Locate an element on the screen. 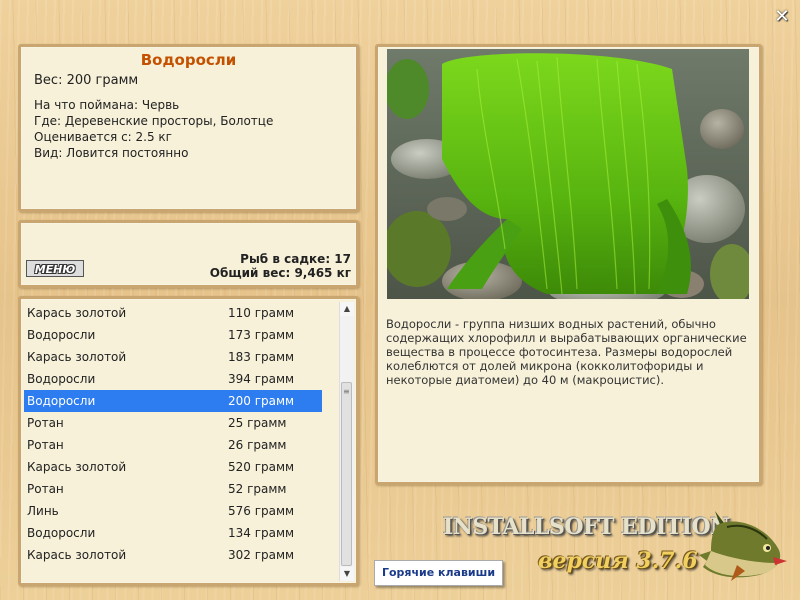 The height and width of the screenshot is (600, 800). list-item: Водоросли 134 грамм is located at coordinates (173, 533).